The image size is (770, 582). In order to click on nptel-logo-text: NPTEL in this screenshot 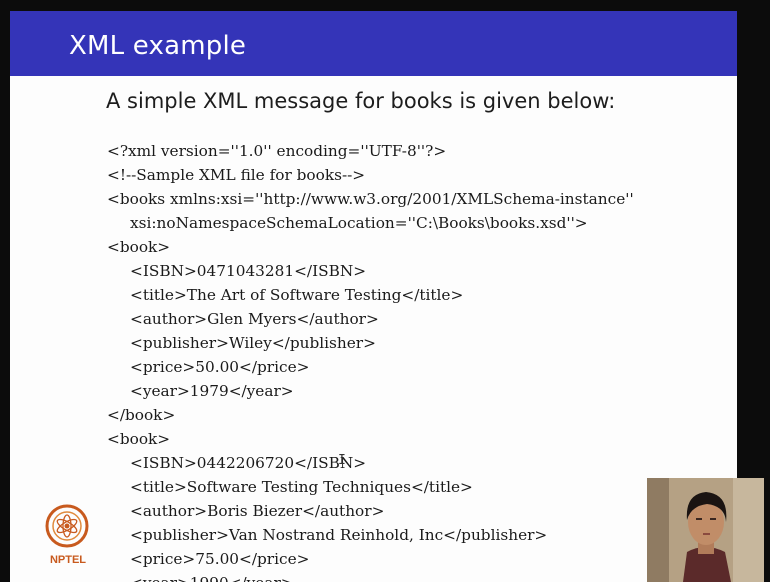, I will do `click(68, 560)`.